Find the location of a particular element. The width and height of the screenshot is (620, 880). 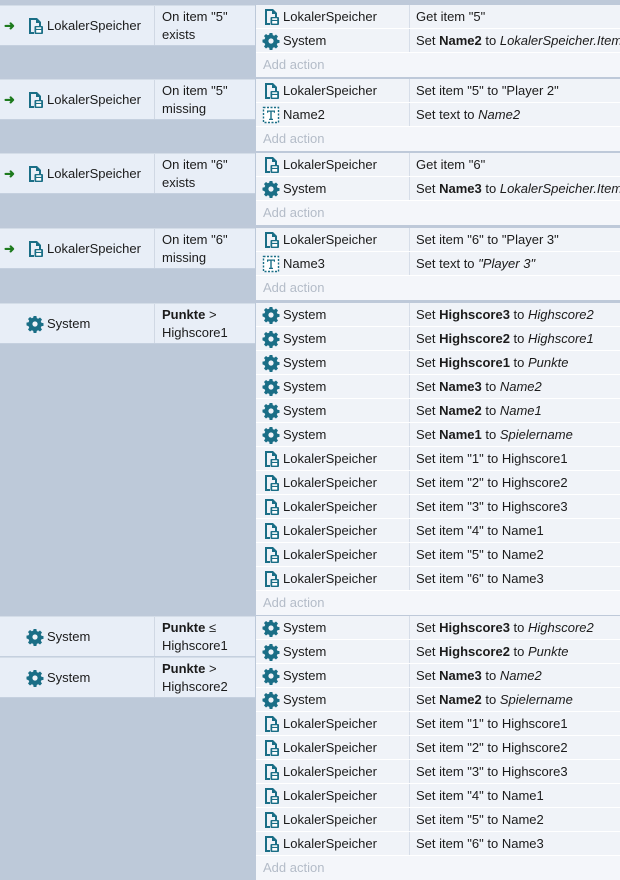

action-row: System Set Name2 to LokalerSpeicher.ItemV is located at coordinates (438, 41).